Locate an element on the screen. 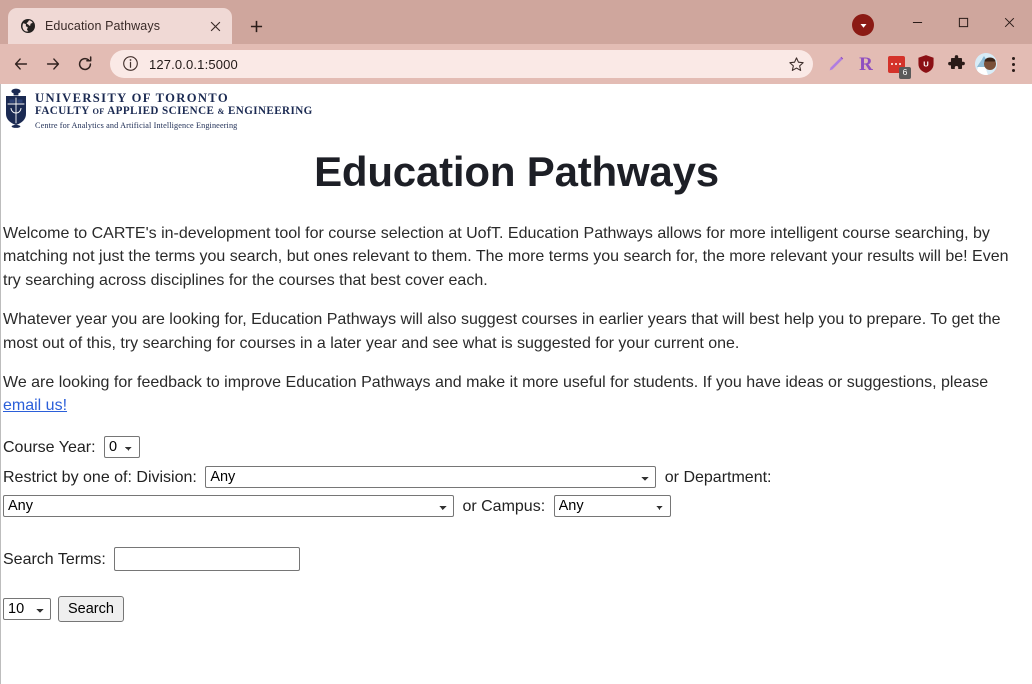  puzzle-extensions-icon is located at coordinates (956, 64).